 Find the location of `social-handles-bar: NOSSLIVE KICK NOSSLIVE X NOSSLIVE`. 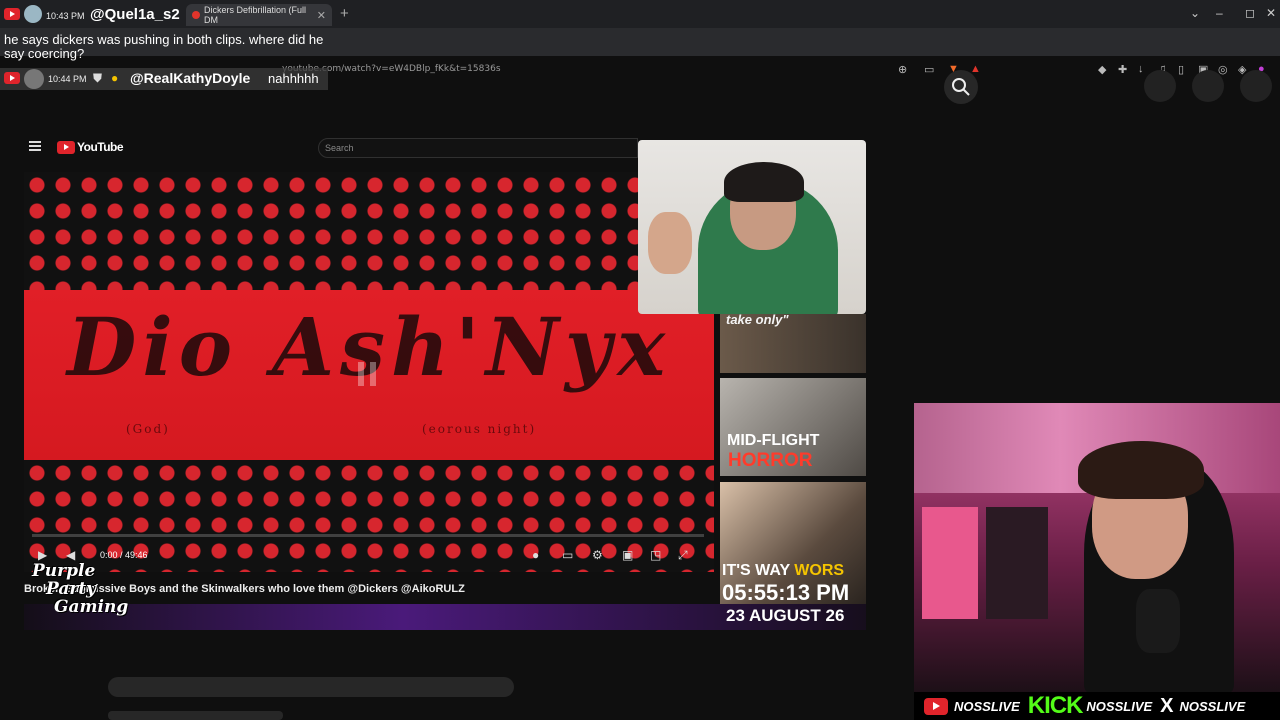

social-handles-bar: NOSSLIVE KICK NOSSLIVE X NOSSLIVE is located at coordinates (1097, 706).